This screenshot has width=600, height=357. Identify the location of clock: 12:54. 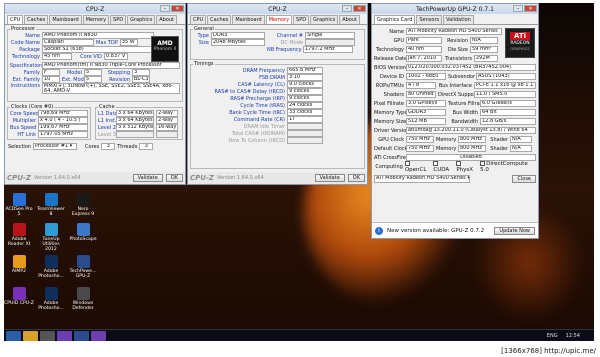
(573, 336).